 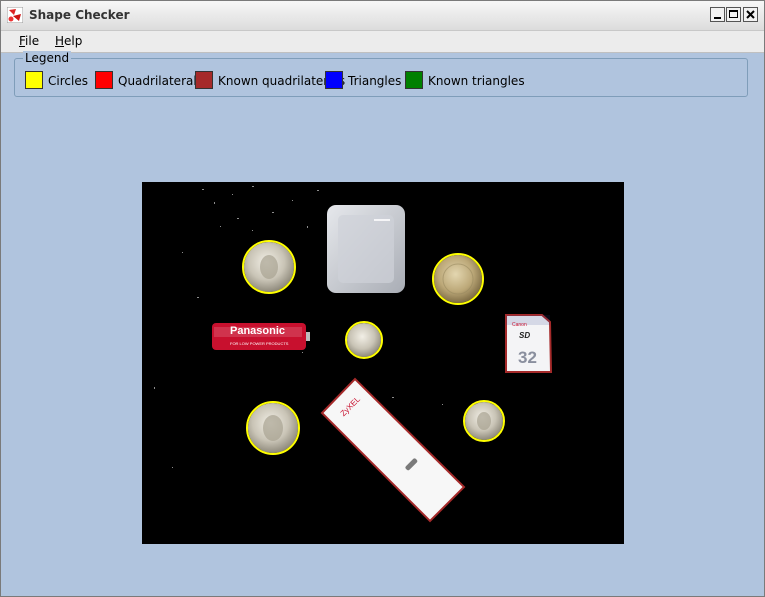 What do you see at coordinates (104, 80) in the screenshot?
I see `quadrilaterals-swatch` at bounding box center [104, 80].